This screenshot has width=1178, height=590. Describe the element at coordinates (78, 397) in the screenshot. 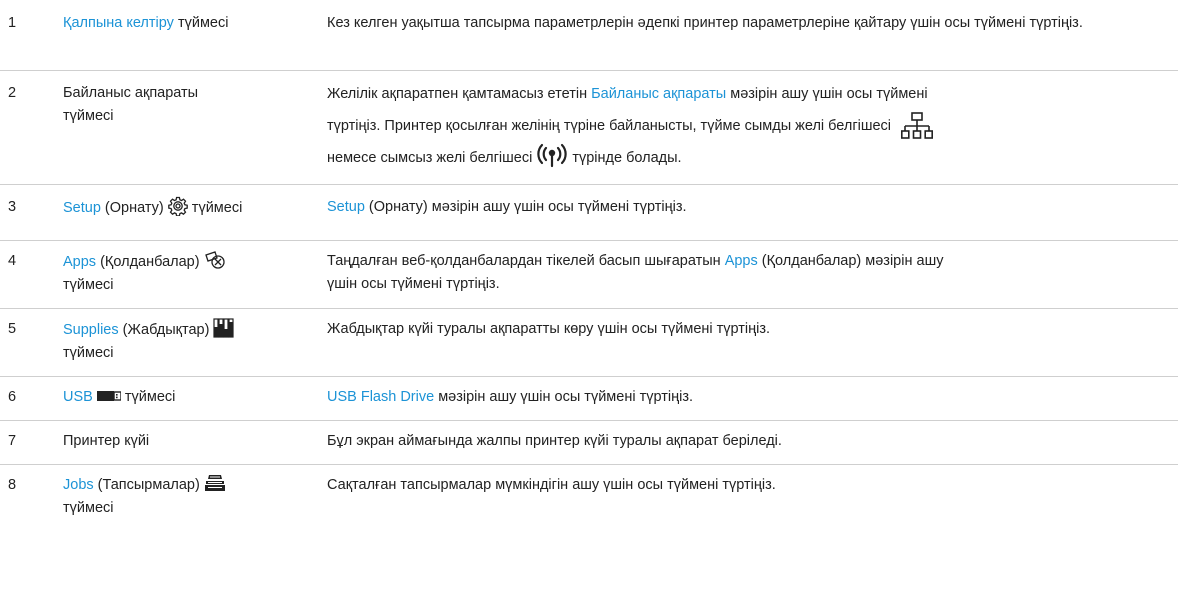

I see `usb-link: USB` at that location.